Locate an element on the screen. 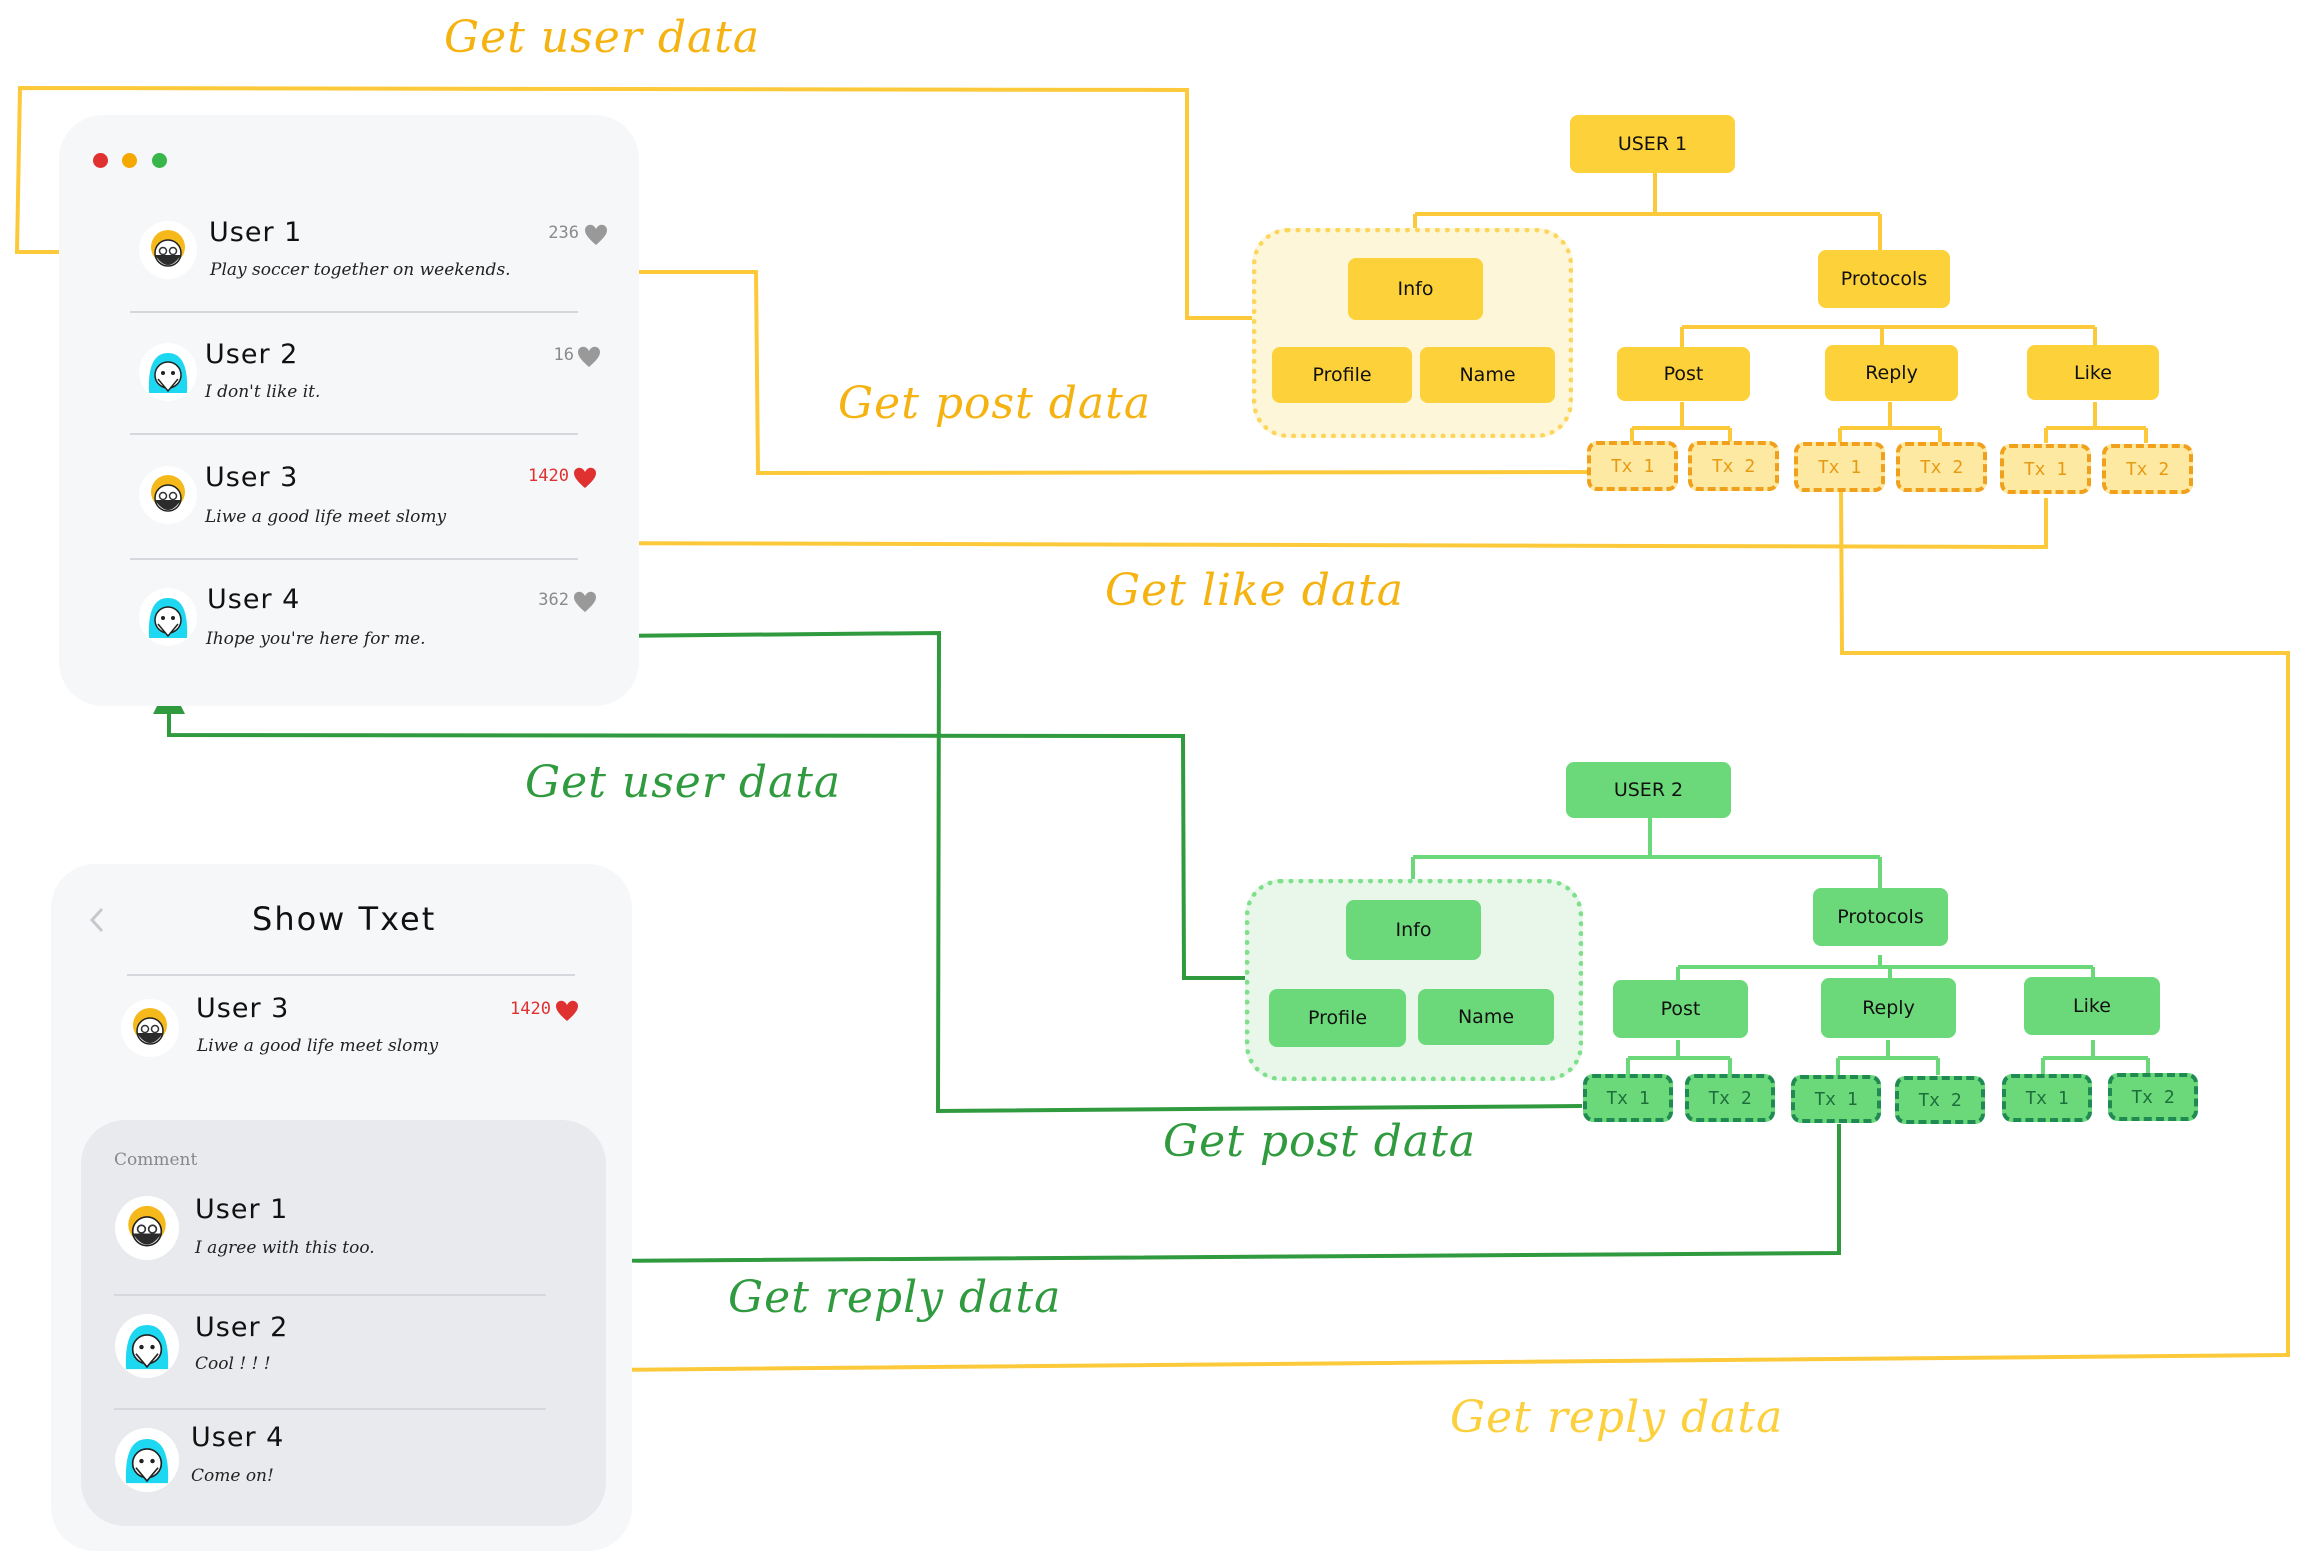 Image resolution: width=2304 pixels, height=1568 pixels. window-maximize-button is located at coordinates (159, 160).